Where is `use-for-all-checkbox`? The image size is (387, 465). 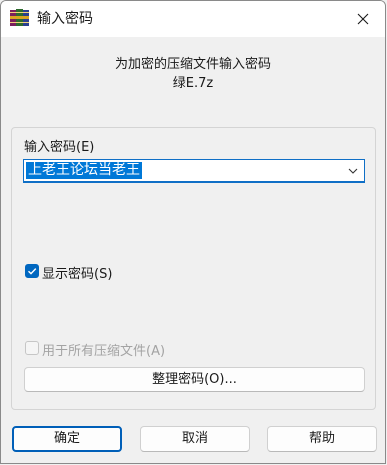 use-for-all-checkbox is located at coordinates (32, 348).